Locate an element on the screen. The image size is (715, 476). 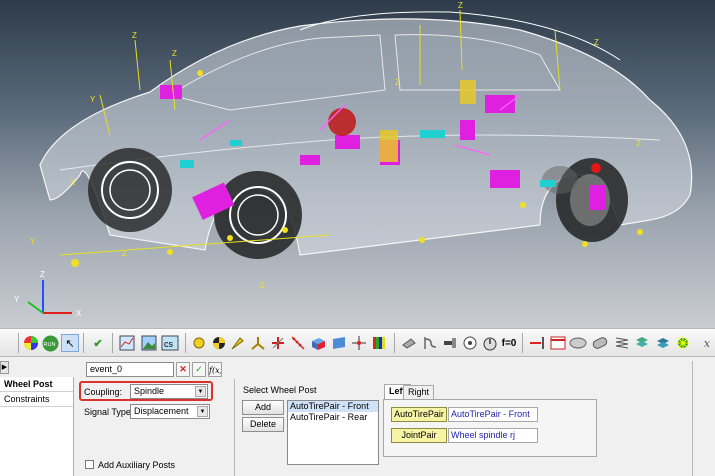
autotirepair-button: AutoTirePair is located at coordinates (419, 414).